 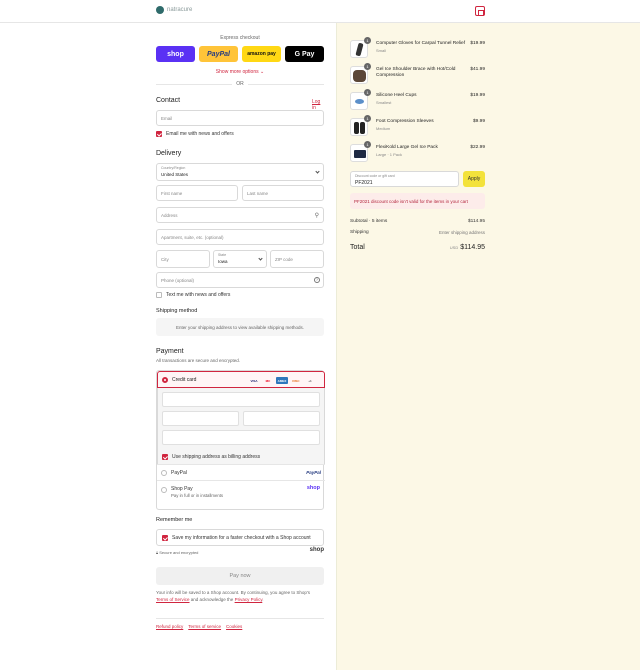 I want to click on discount-value: PF2021, so click(x=364, y=183).